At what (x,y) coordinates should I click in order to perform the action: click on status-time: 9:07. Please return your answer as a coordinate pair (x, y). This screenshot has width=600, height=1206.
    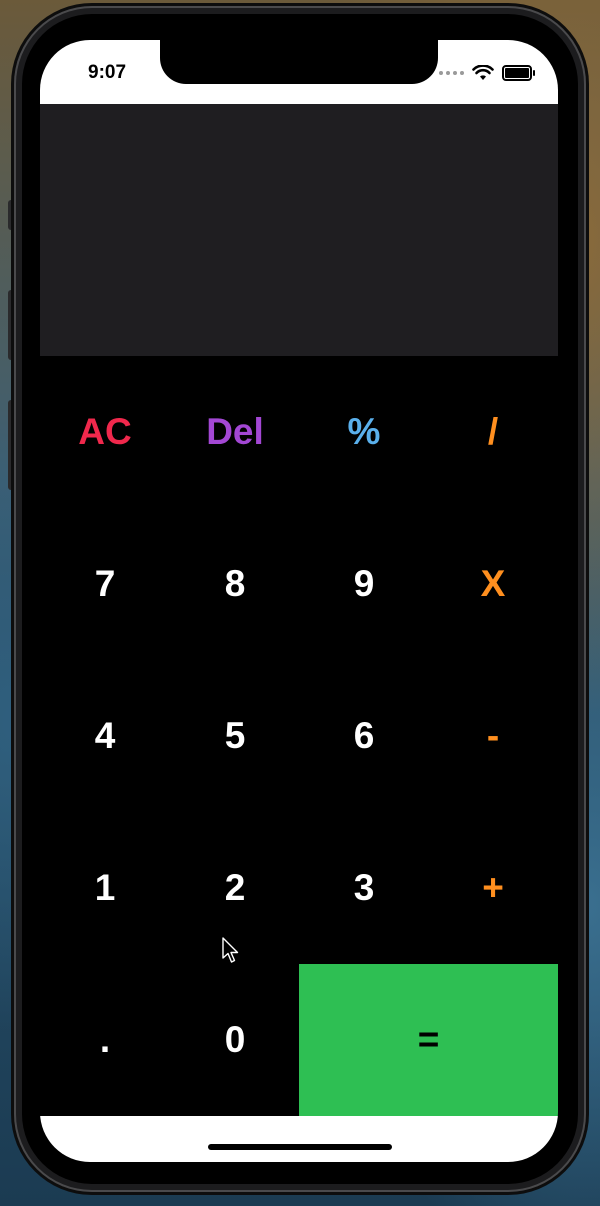
    Looking at the image, I should click on (107, 72).